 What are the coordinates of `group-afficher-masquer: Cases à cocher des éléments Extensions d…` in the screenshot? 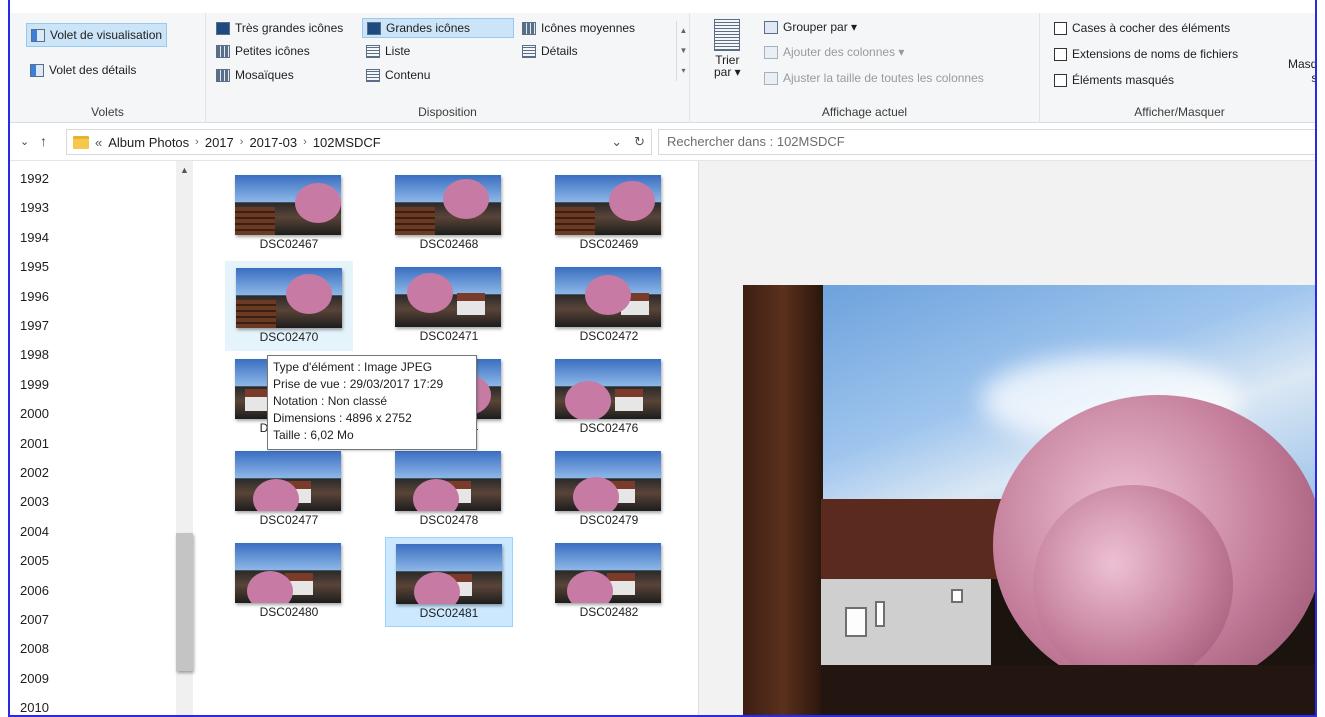 It's located at (1178, 68).